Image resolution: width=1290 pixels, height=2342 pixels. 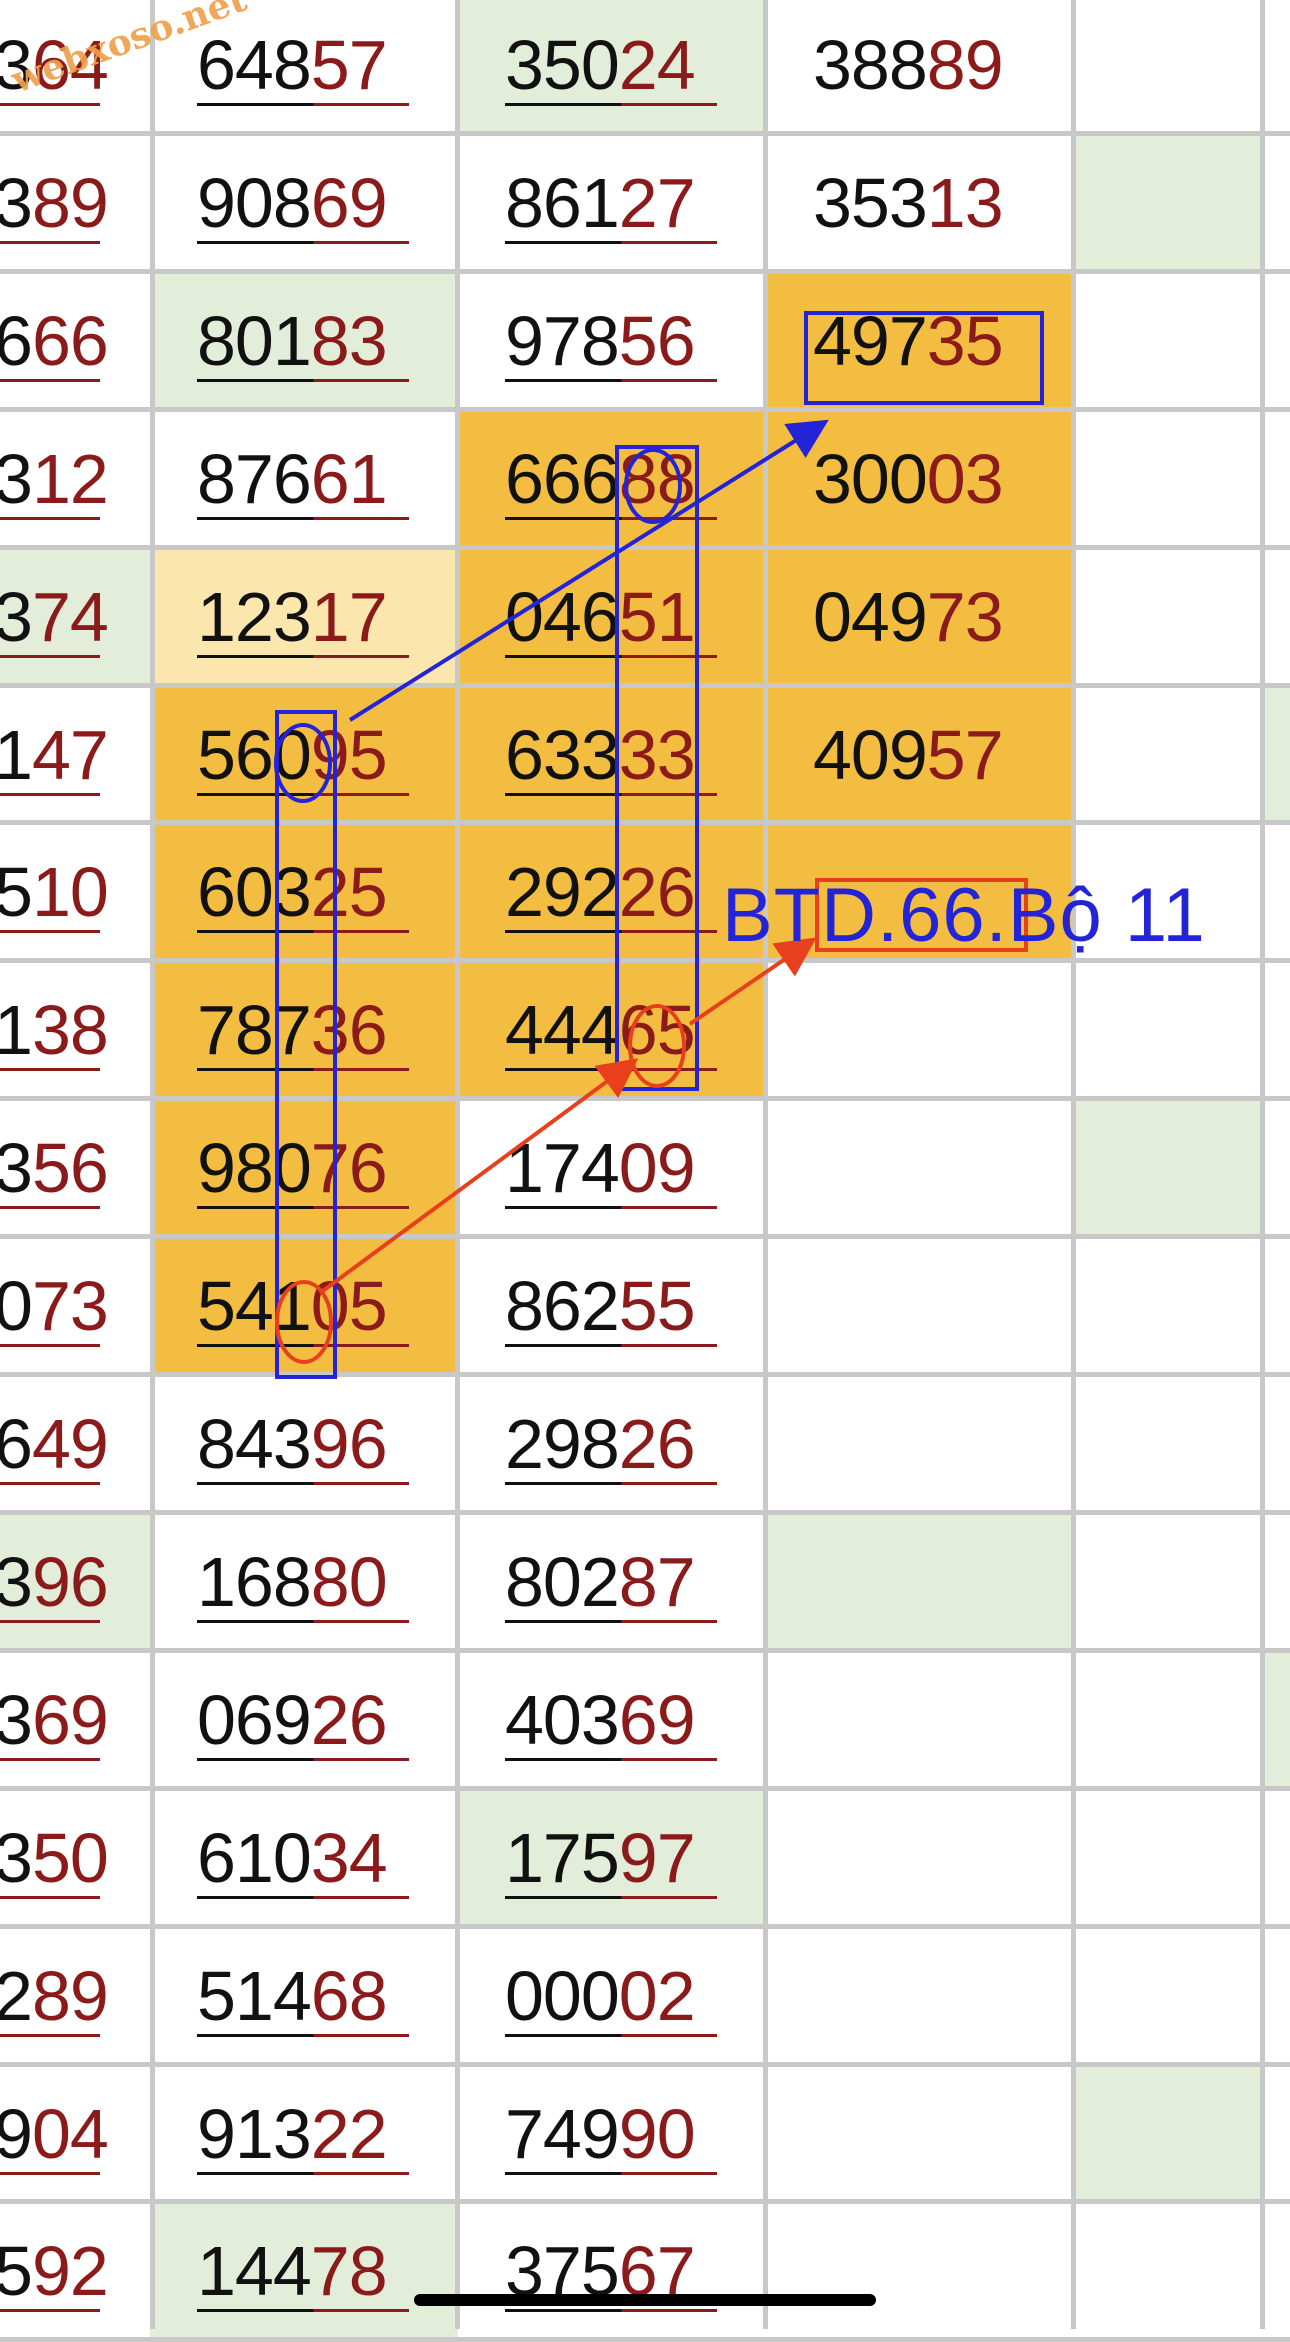 What do you see at coordinates (75, 1858) in the screenshot?
I see `table-row: 350` at bounding box center [75, 1858].